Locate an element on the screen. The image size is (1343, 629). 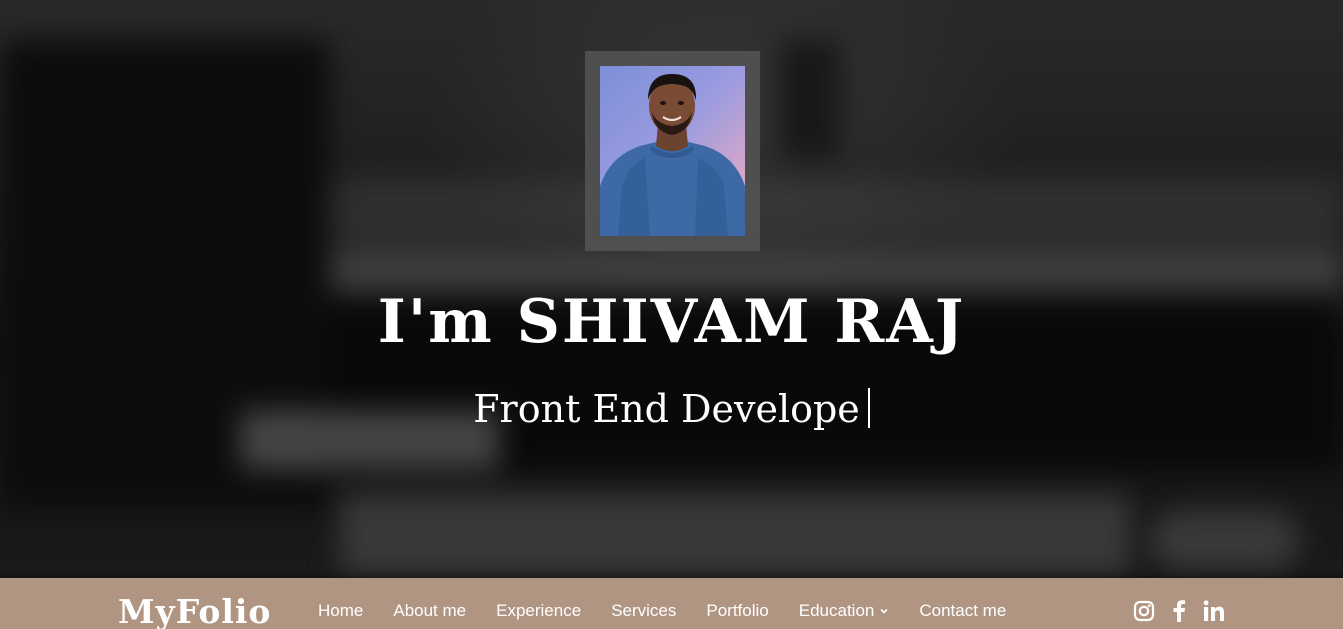
typing-cursor is located at coordinates (868, 408).